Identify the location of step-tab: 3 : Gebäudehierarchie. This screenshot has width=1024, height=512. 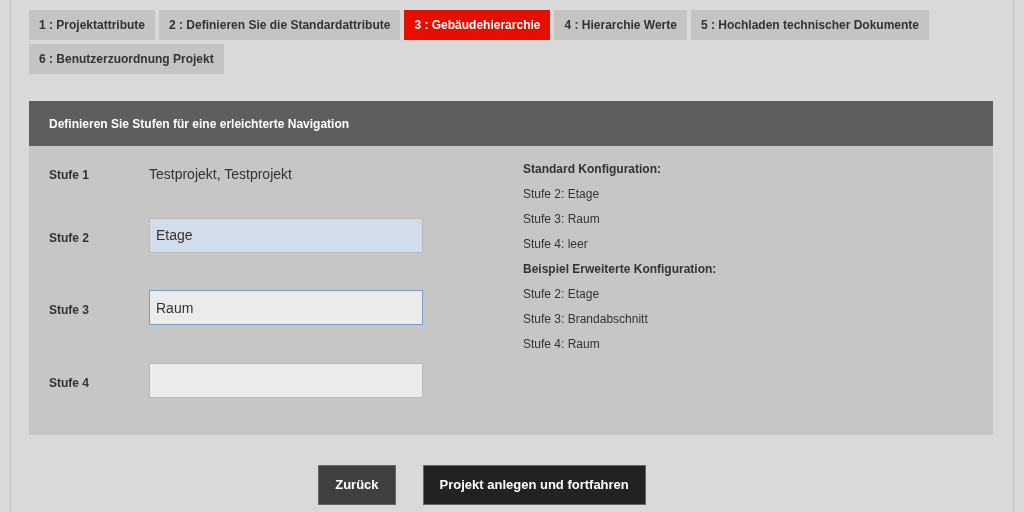
(477, 25).